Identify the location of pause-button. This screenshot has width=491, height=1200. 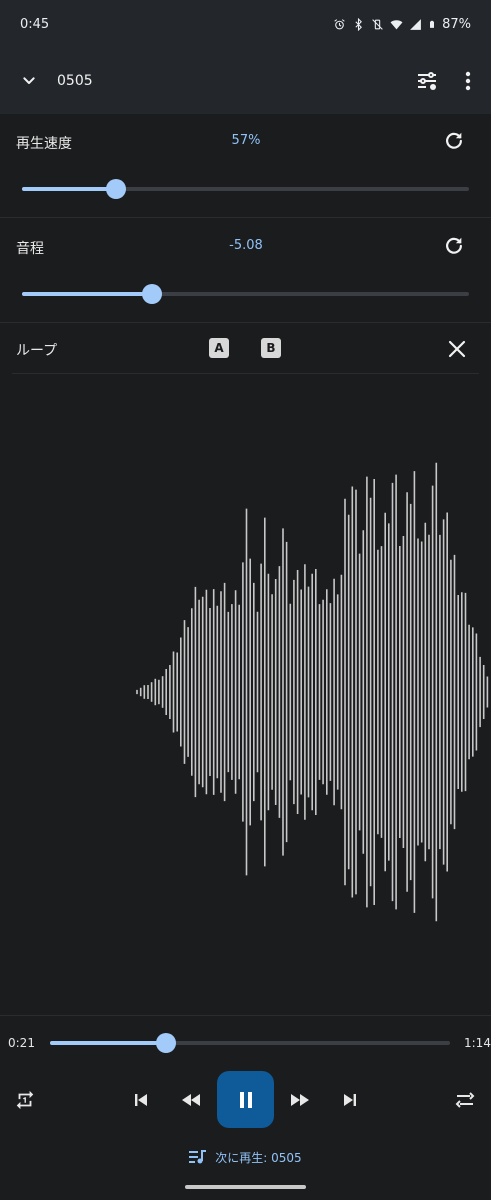
(245, 1099).